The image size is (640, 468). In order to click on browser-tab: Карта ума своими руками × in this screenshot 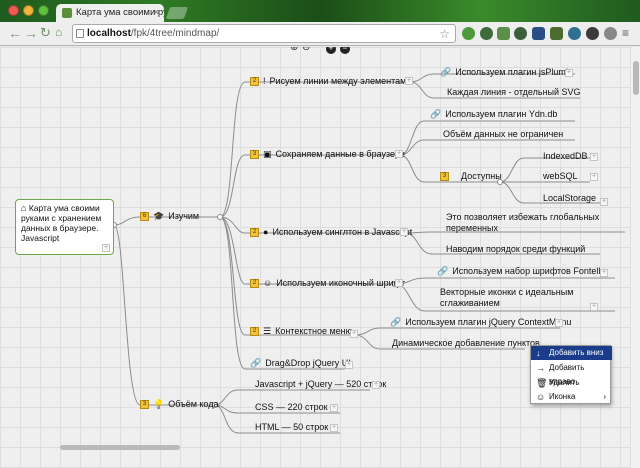, I will do `click(110, 13)`.